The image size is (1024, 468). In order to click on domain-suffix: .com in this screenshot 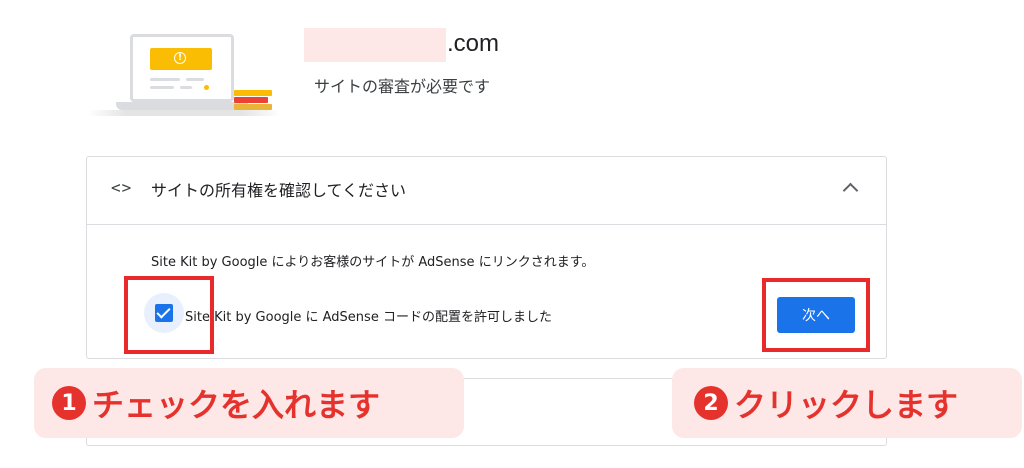, I will do `click(473, 43)`.